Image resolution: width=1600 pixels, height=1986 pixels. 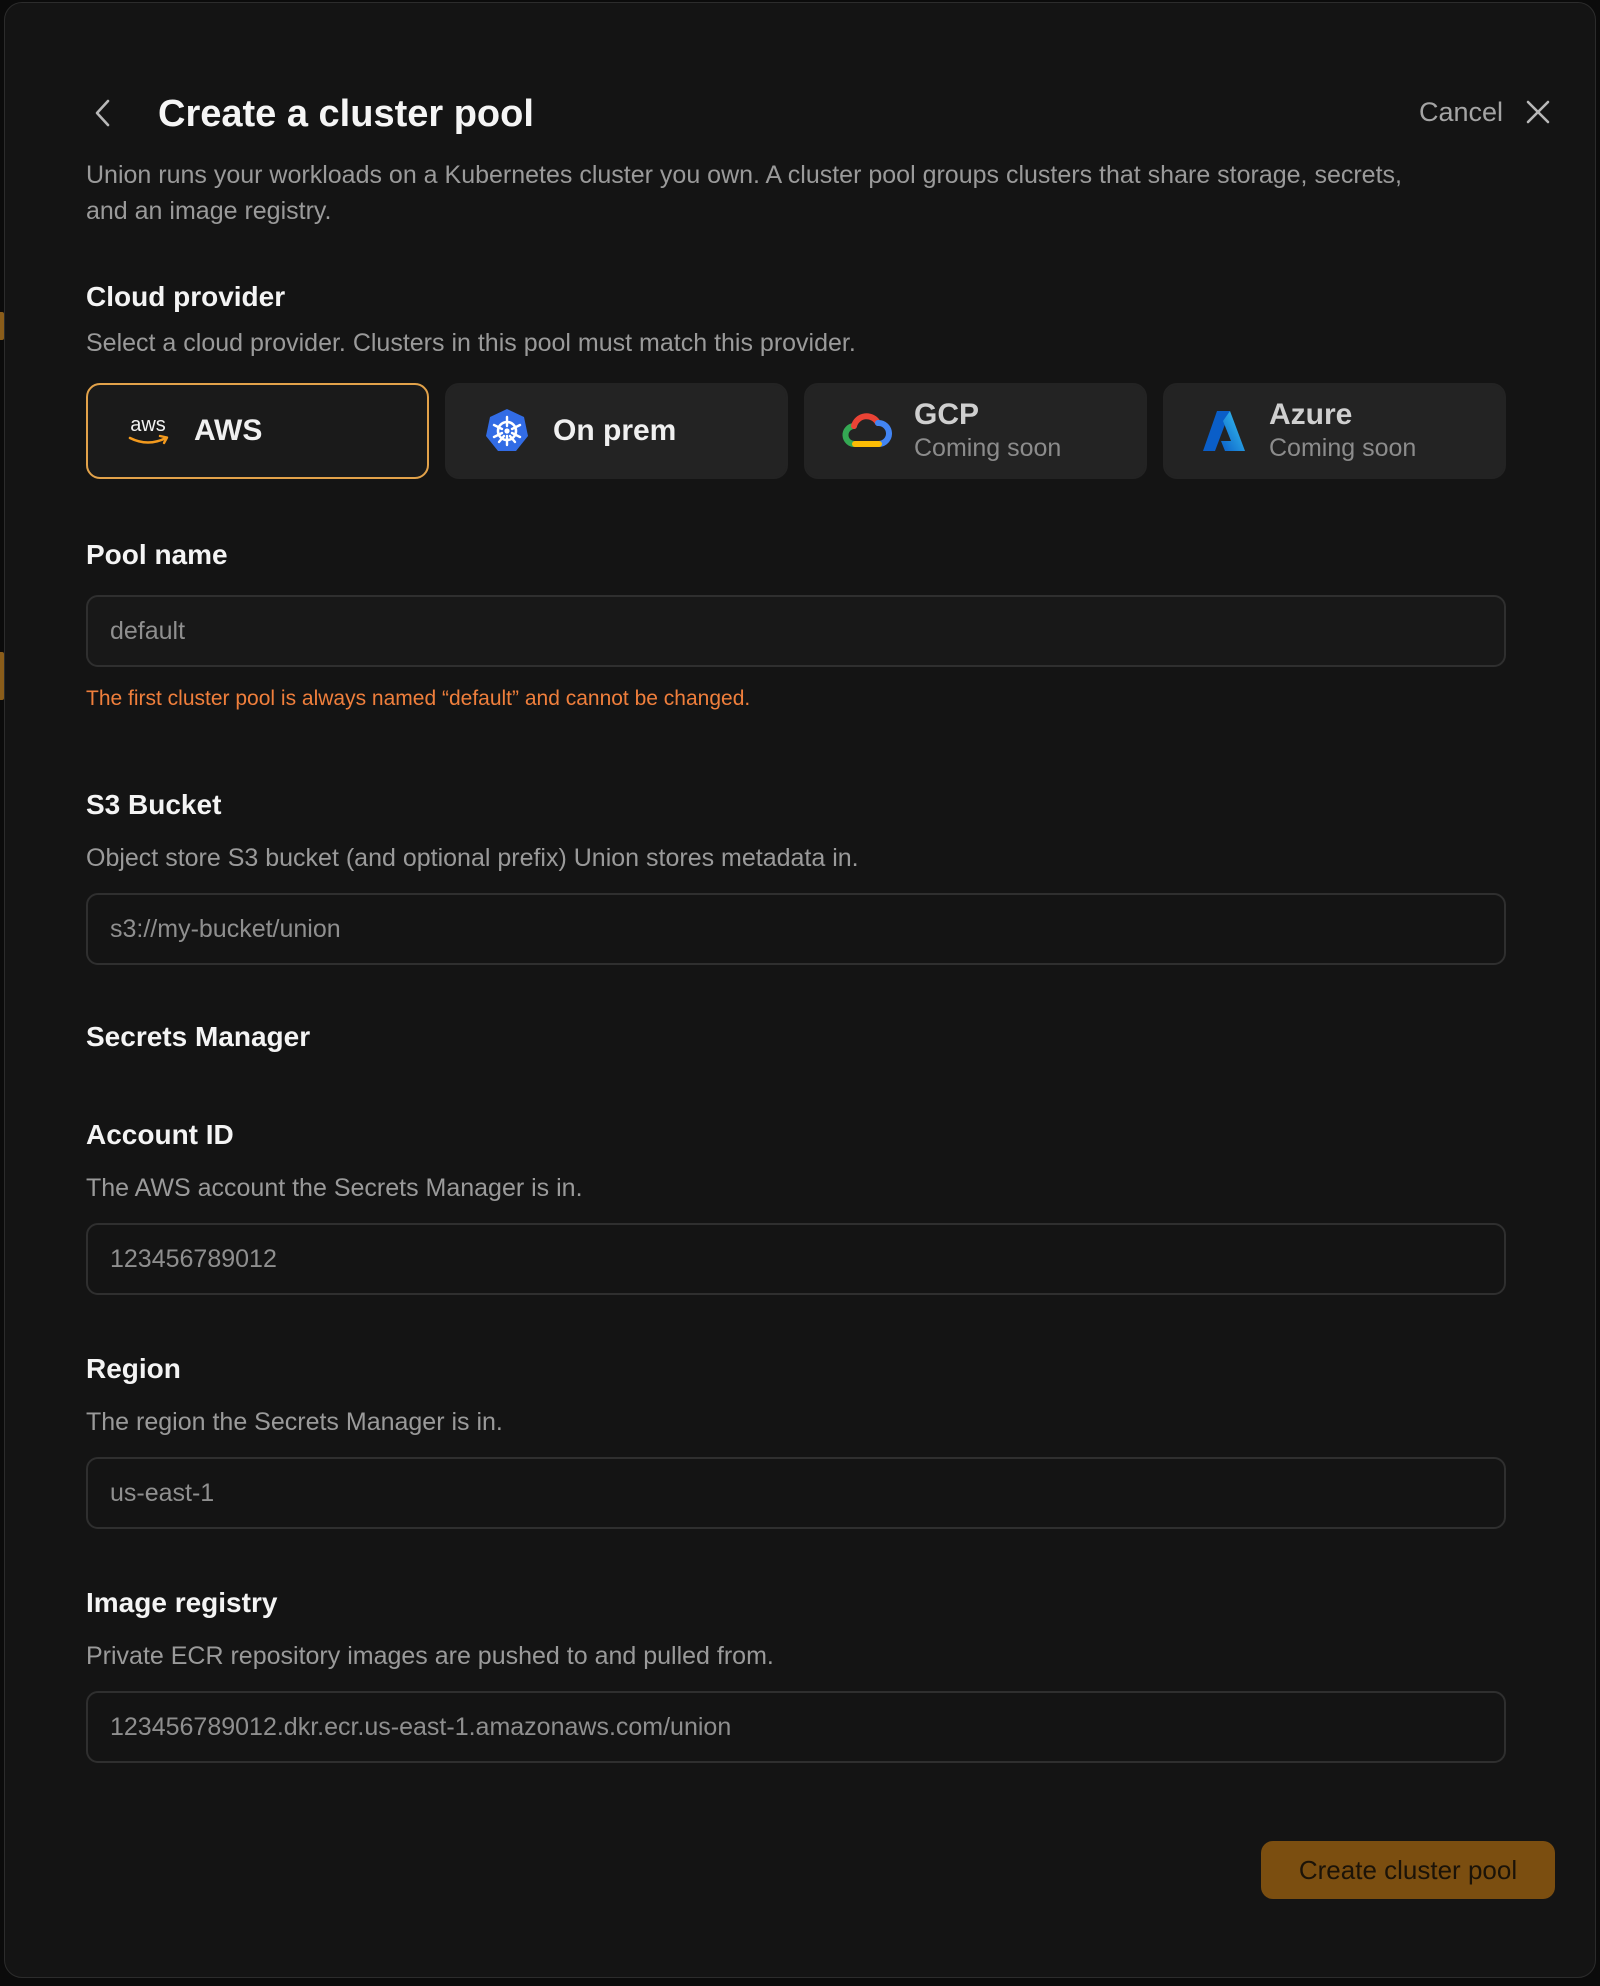 I want to click on provider-option-azure: Azure Coming soon, so click(x=1334, y=431).